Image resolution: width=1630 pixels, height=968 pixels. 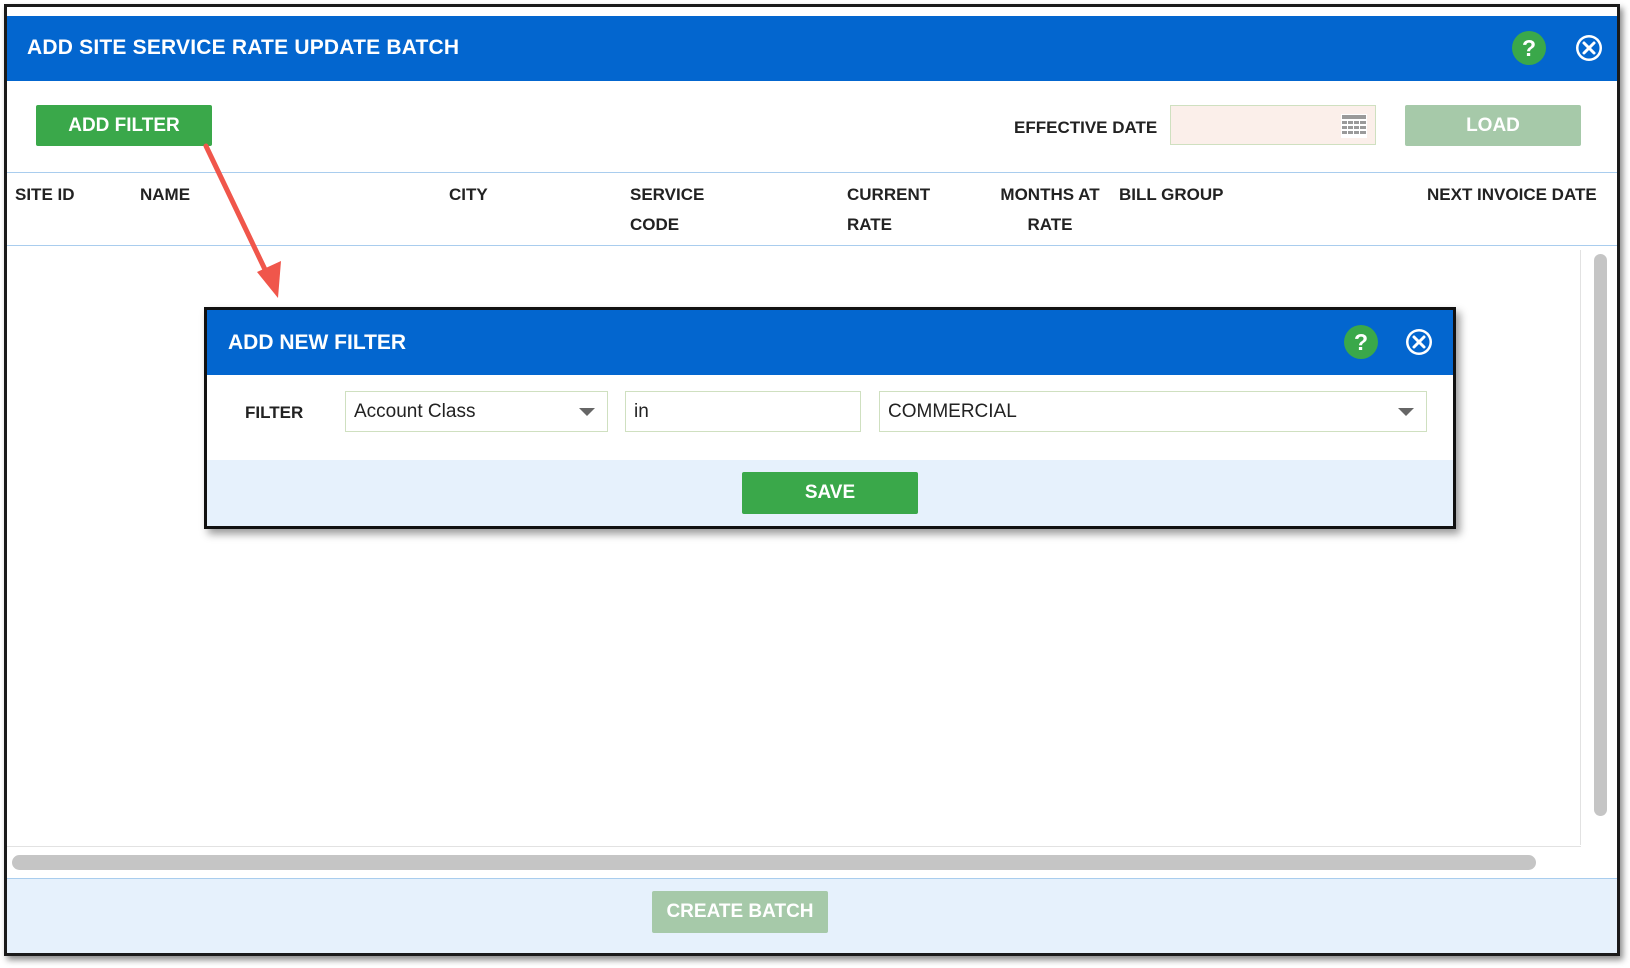 I want to click on save-button: SAVE, so click(x=830, y=493).